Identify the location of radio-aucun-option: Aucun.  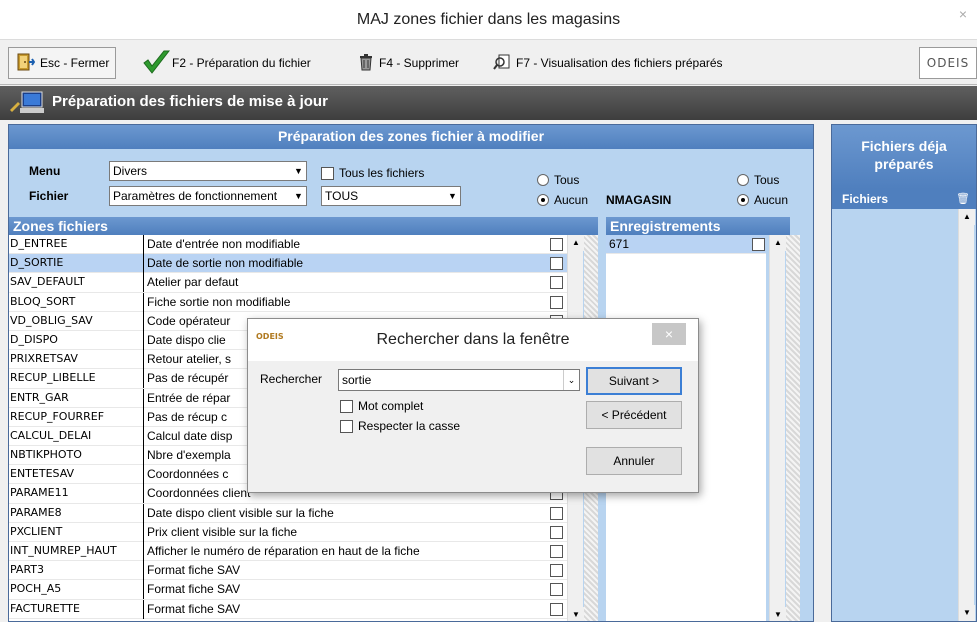
(562, 200).